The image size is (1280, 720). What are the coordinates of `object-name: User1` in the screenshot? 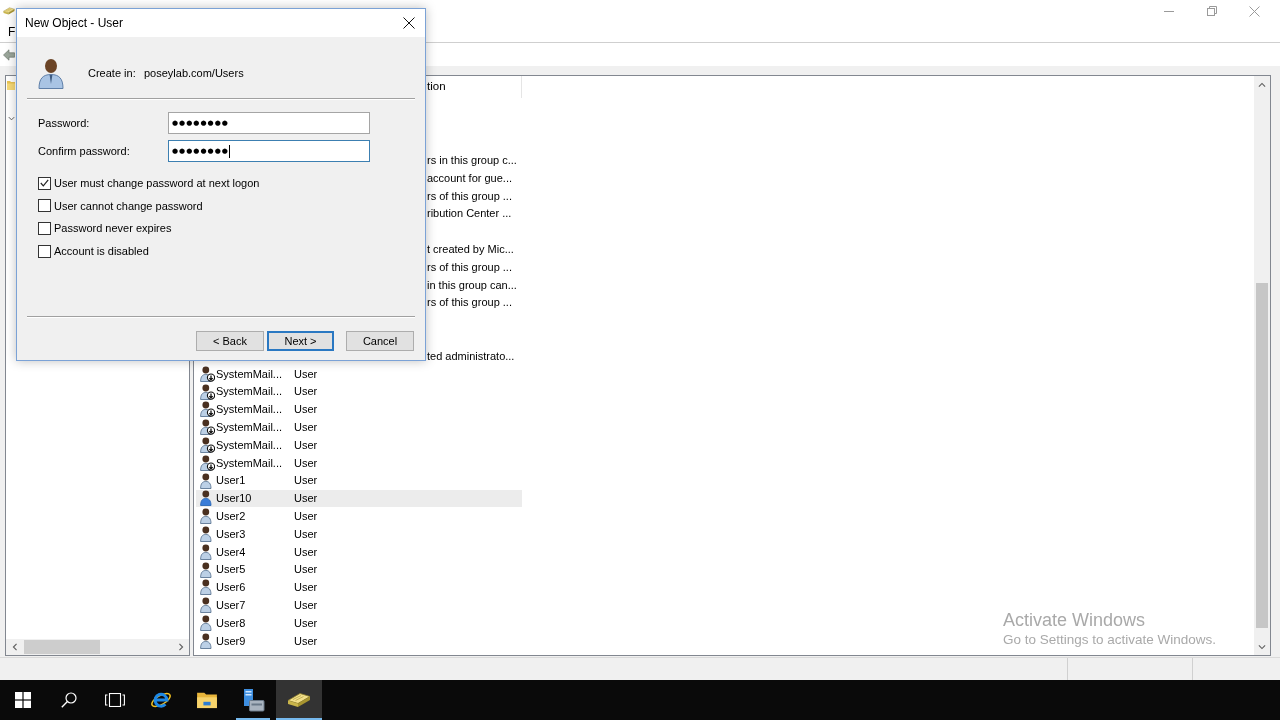 It's located at (231, 481).